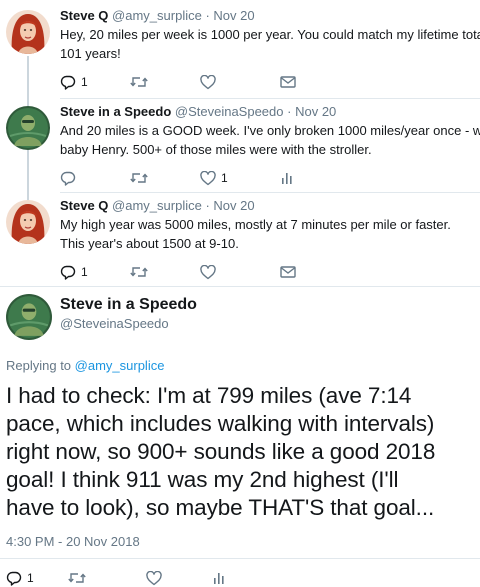 The height and width of the screenshot is (587, 480). What do you see at coordinates (149, 243) in the screenshot?
I see `tweet-text-line: This year's about 1500 at 9-10.` at bounding box center [149, 243].